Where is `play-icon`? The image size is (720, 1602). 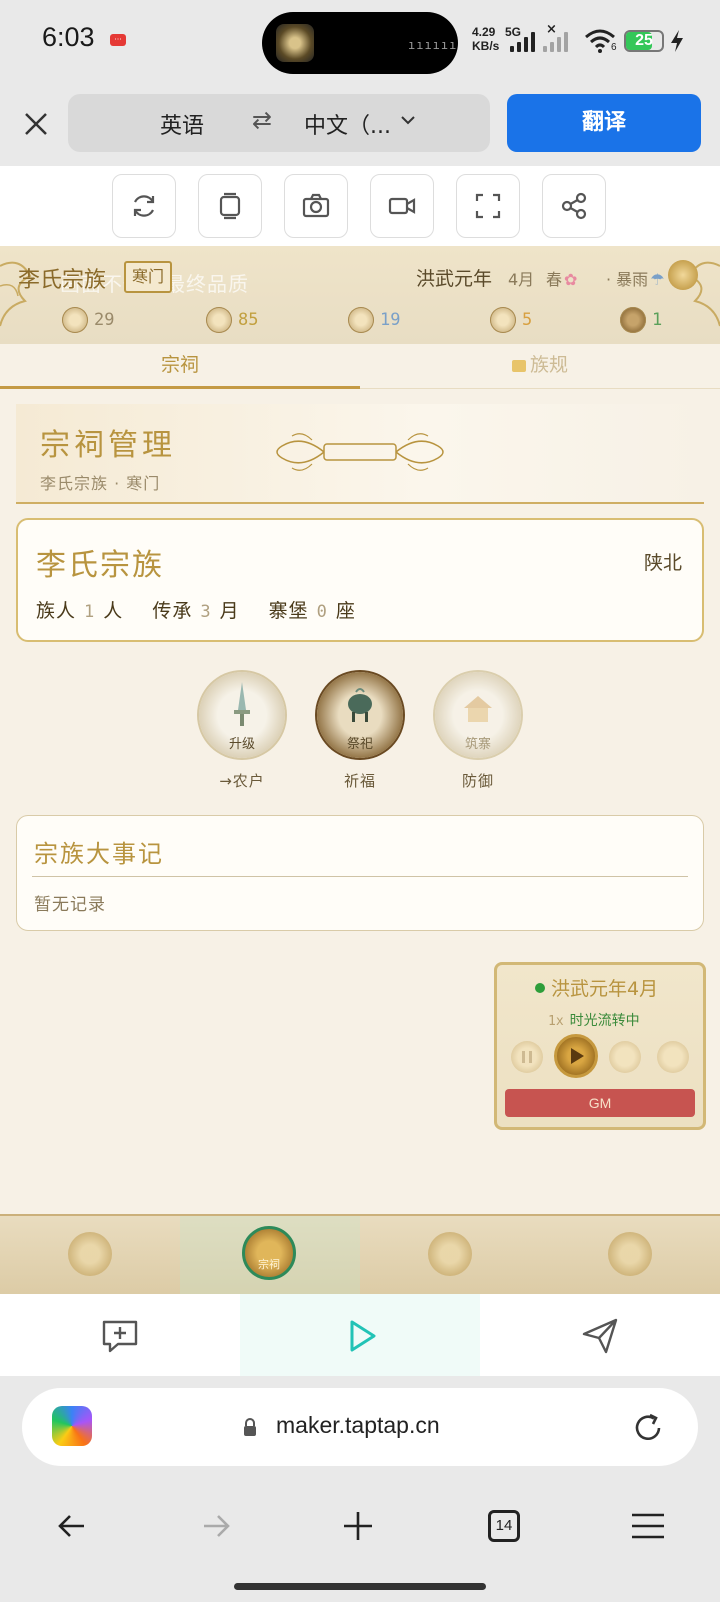 play-icon is located at coordinates (577, 1056).